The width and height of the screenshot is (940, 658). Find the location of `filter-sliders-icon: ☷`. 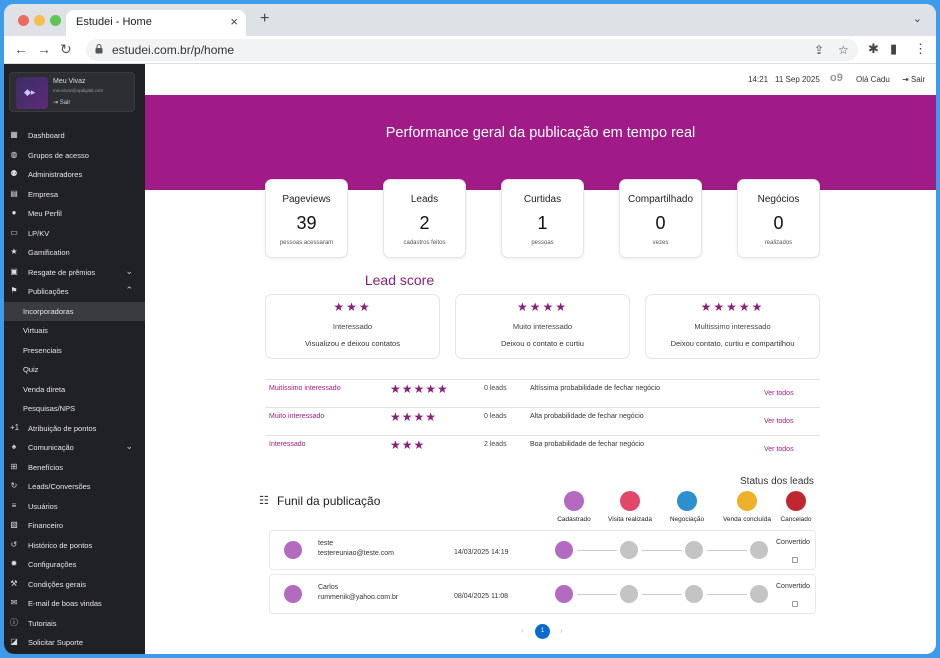

filter-sliders-icon: ☷ is located at coordinates (264, 500).